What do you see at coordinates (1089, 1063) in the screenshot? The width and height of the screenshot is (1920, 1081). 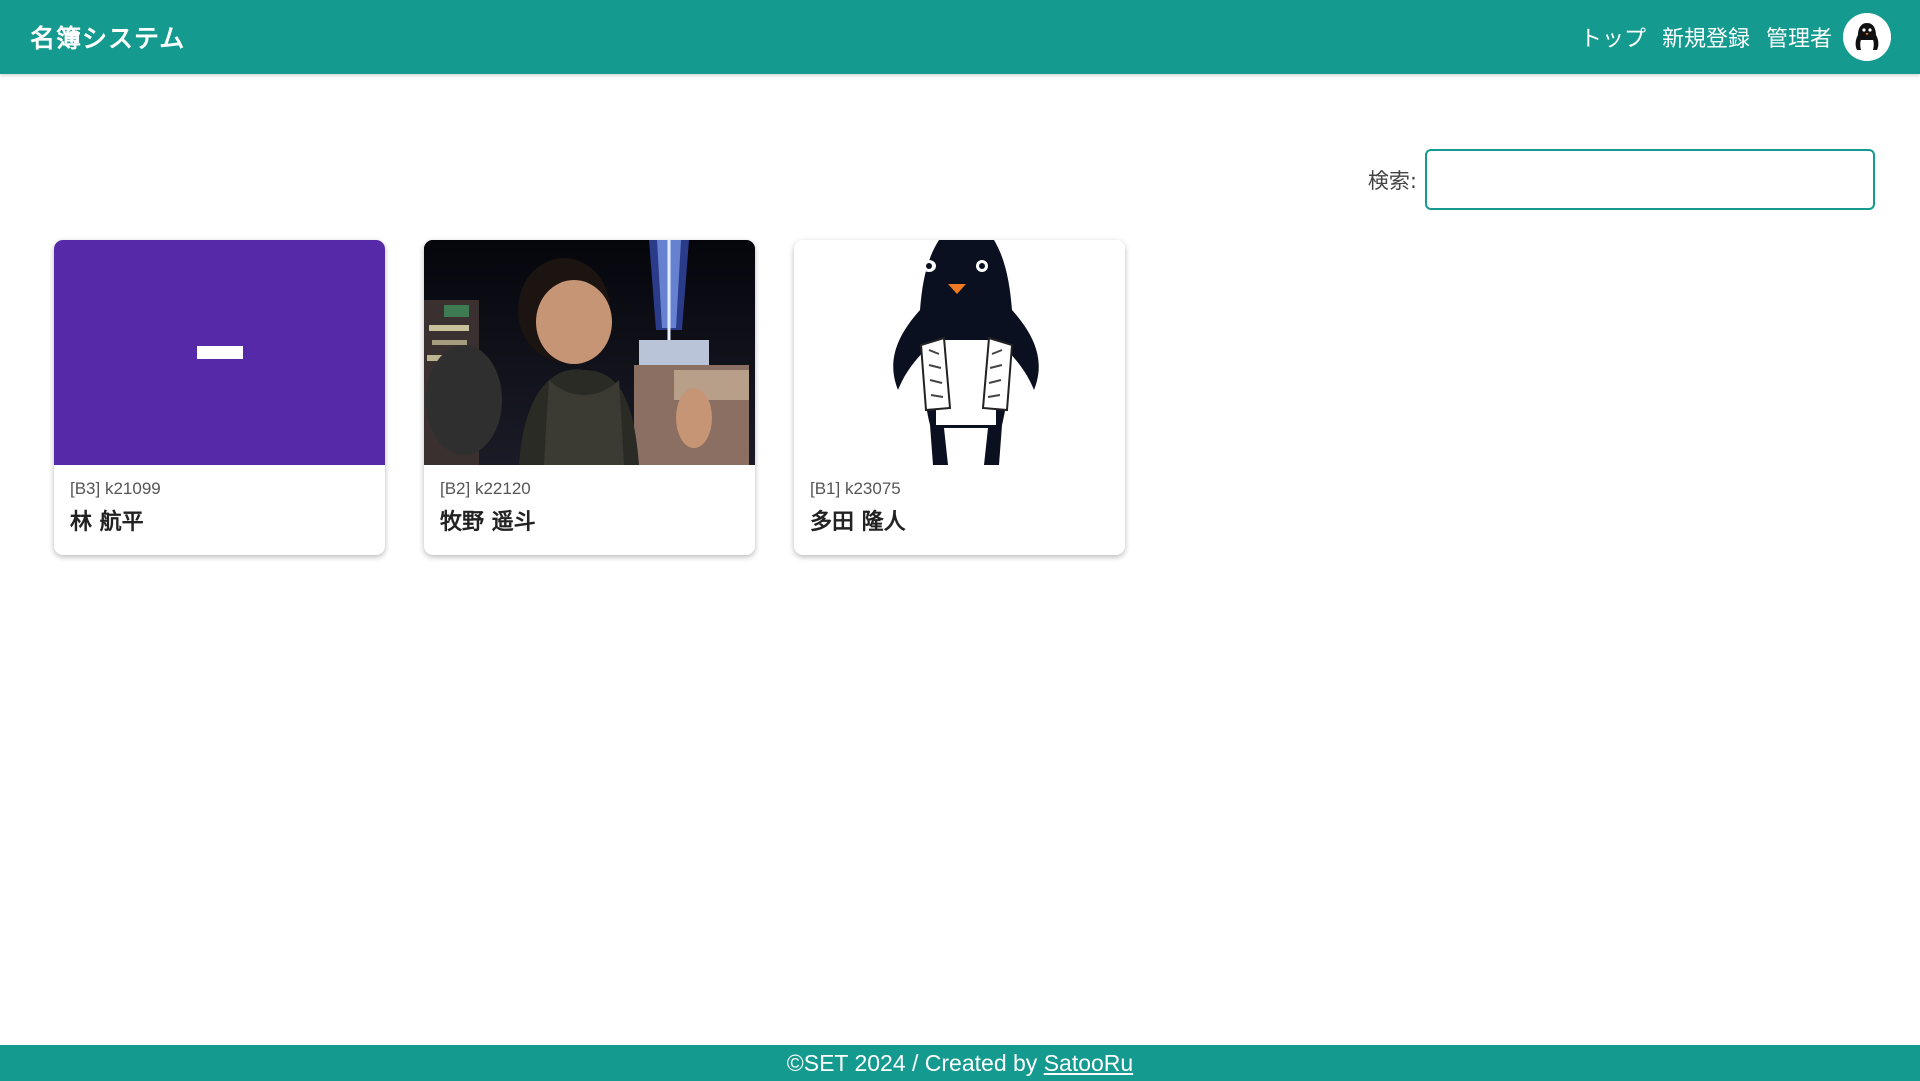 I see `footer-author-link: SatooRu` at bounding box center [1089, 1063].